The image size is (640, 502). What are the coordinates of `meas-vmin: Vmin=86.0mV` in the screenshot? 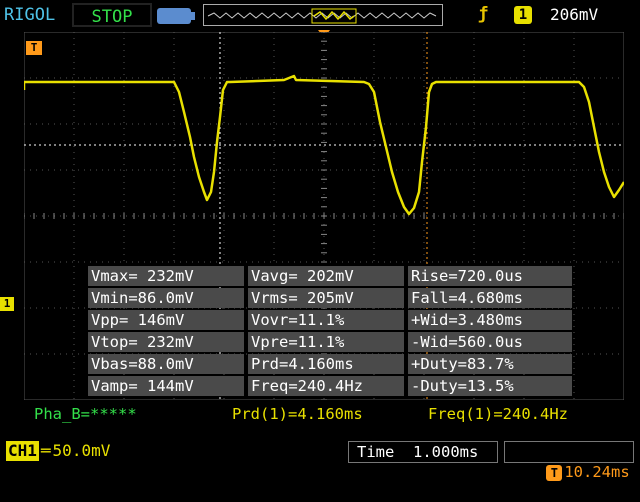 It's located at (166, 298).